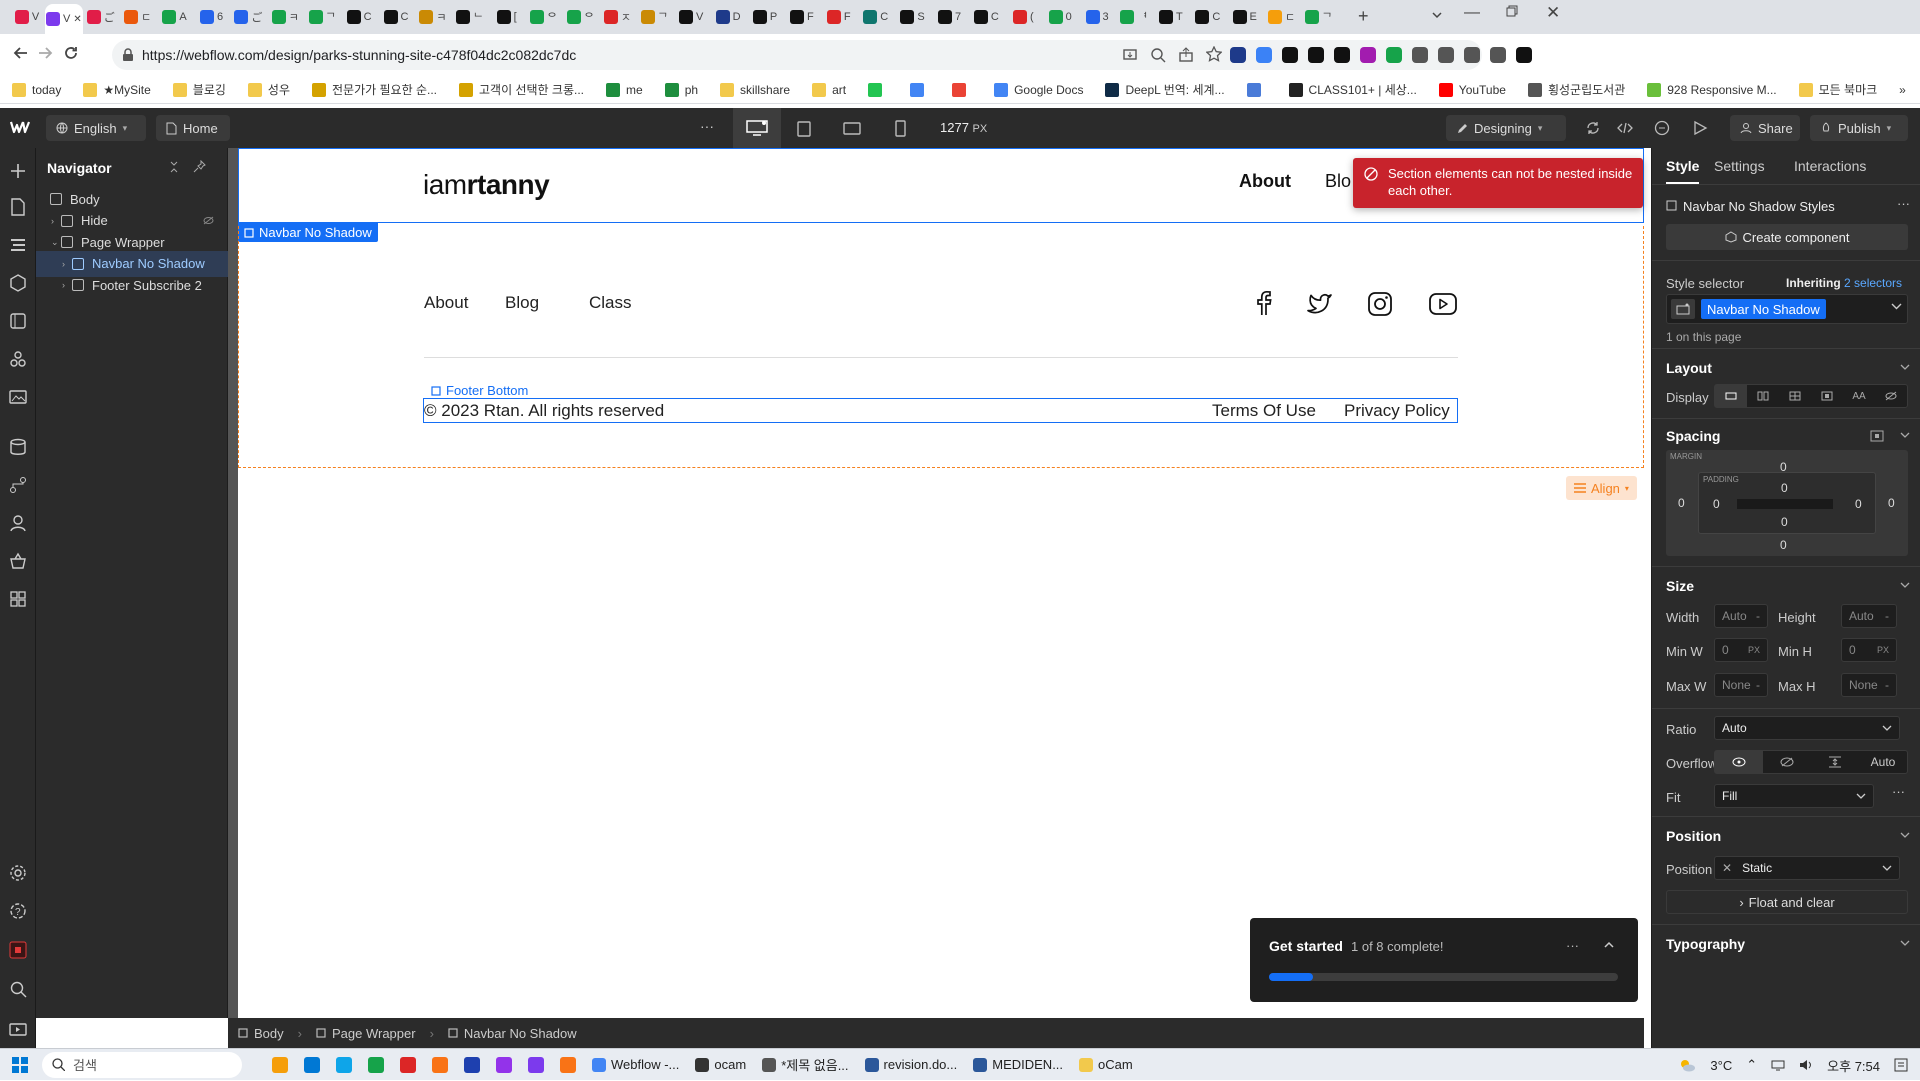 Image resolution: width=1920 pixels, height=1081 pixels. Describe the element at coordinates (1778, 1065) in the screenshot. I see `network-icon` at that location.